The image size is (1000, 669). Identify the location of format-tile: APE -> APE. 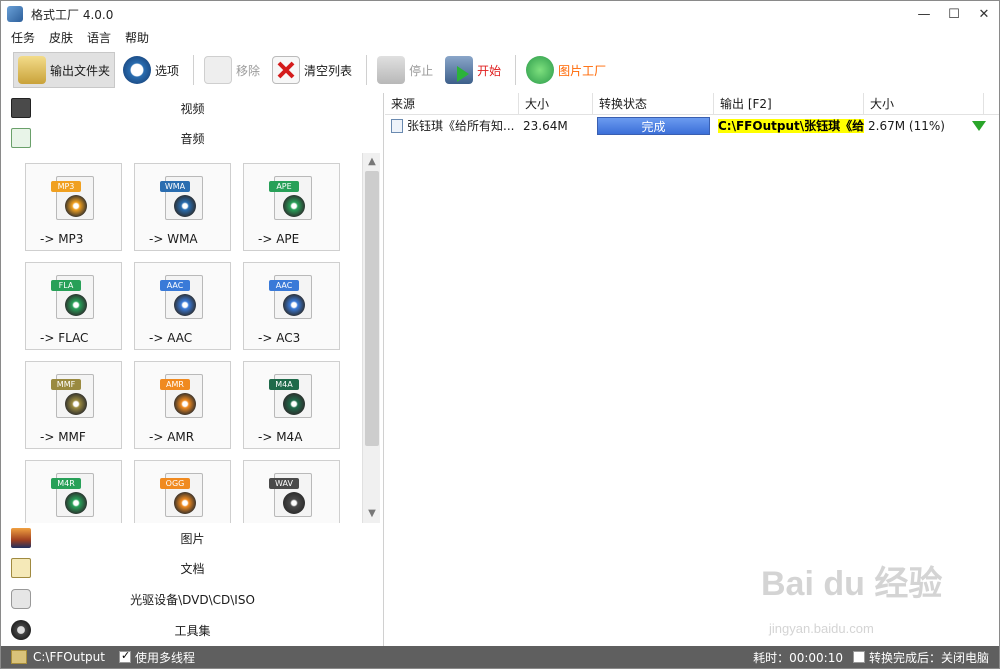
(291, 207).